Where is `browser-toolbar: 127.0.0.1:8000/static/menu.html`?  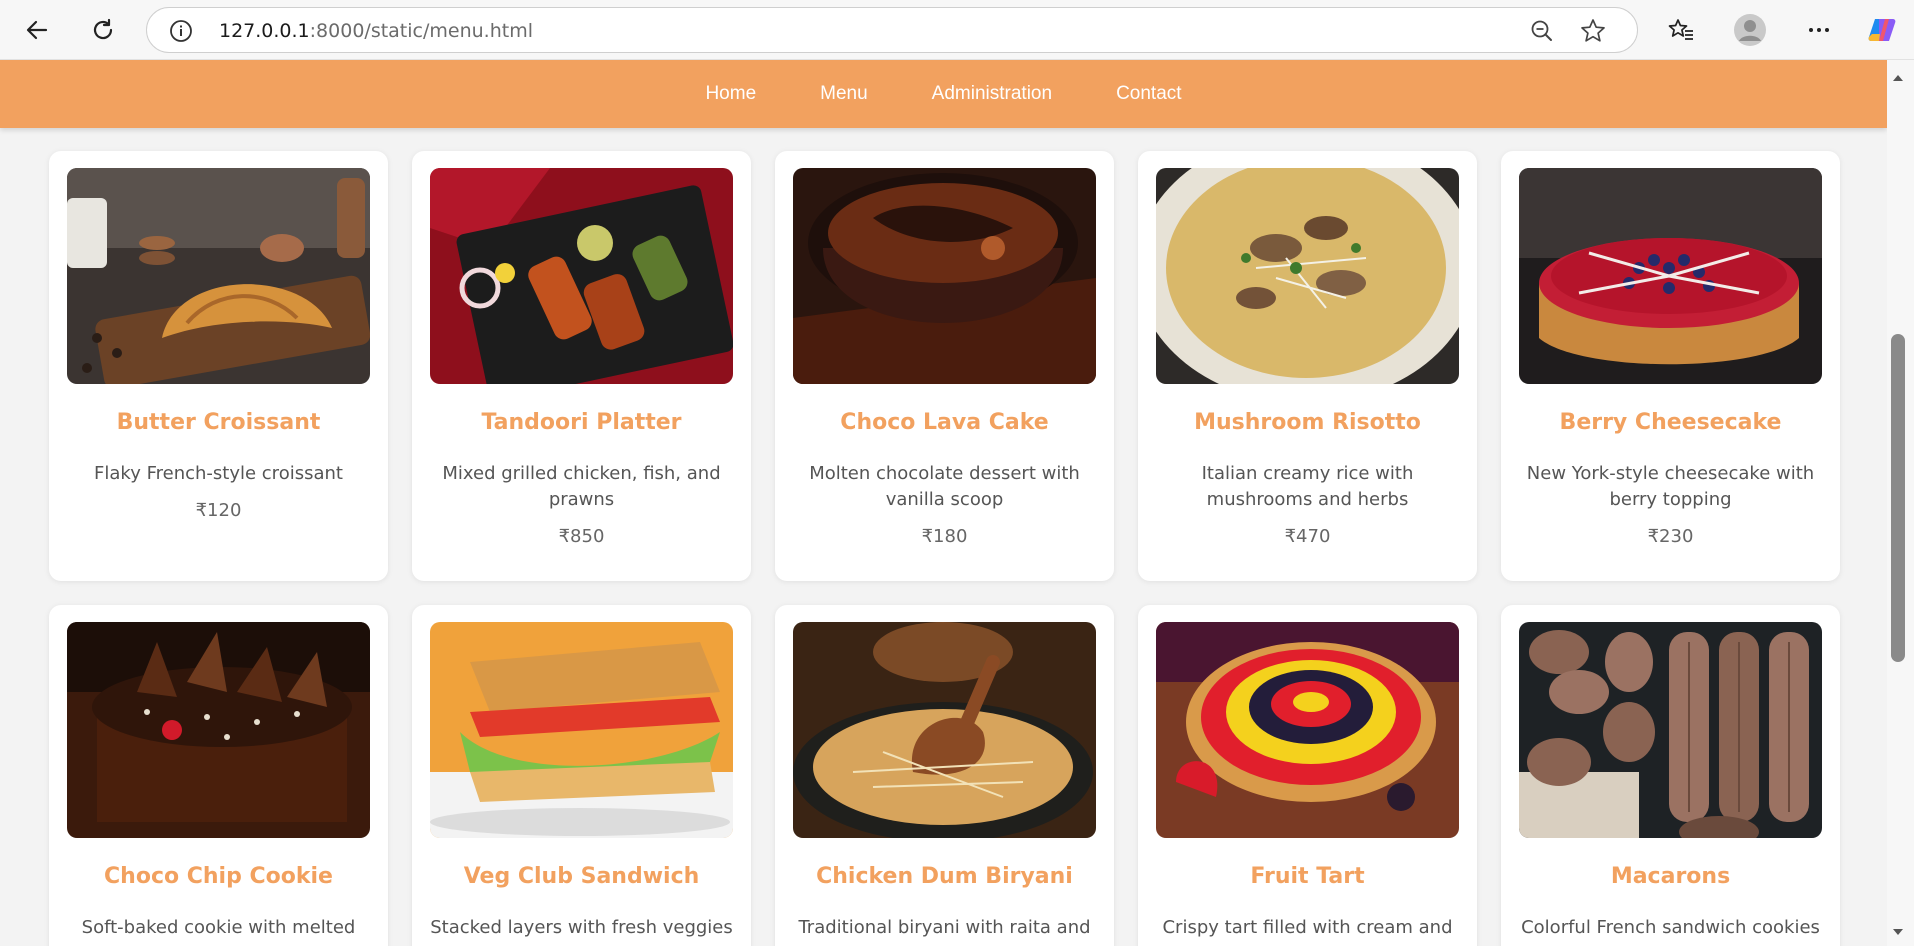 browser-toolbar: 127.0.0.1:8000/static/menu.html is located at coordinates (957, 30).